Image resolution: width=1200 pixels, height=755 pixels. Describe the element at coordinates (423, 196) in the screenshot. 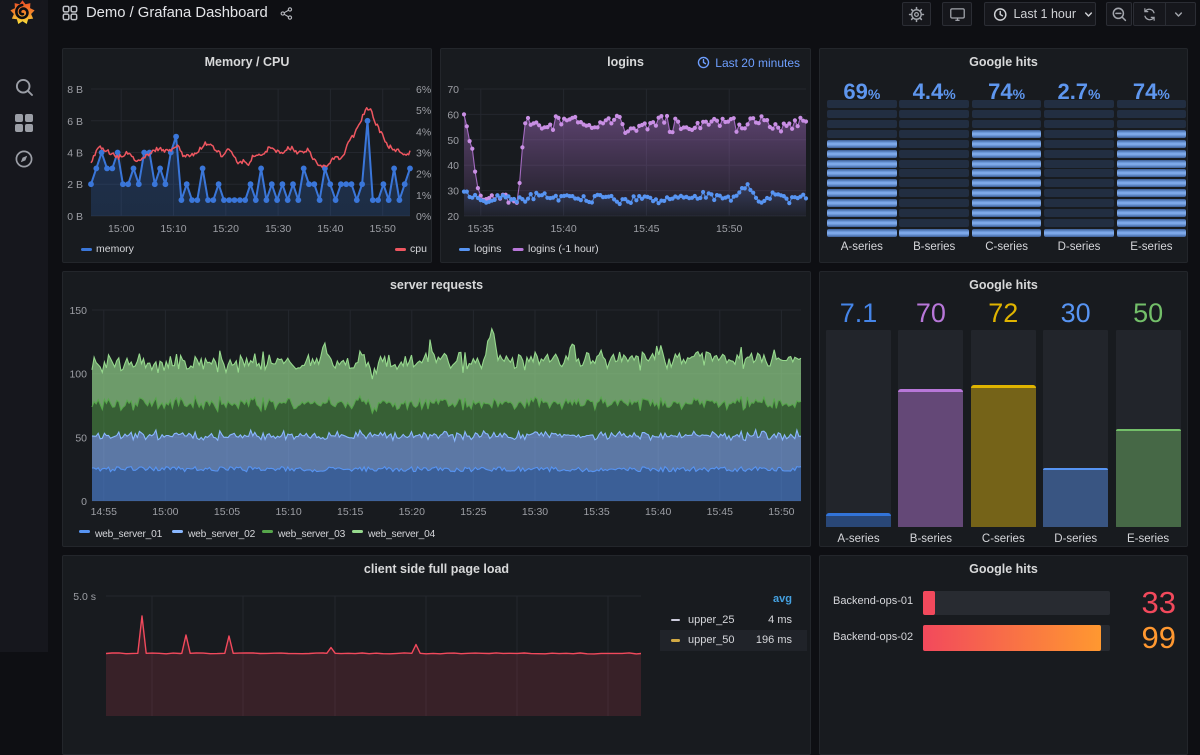

I see `svg-text: 1%` at that location.